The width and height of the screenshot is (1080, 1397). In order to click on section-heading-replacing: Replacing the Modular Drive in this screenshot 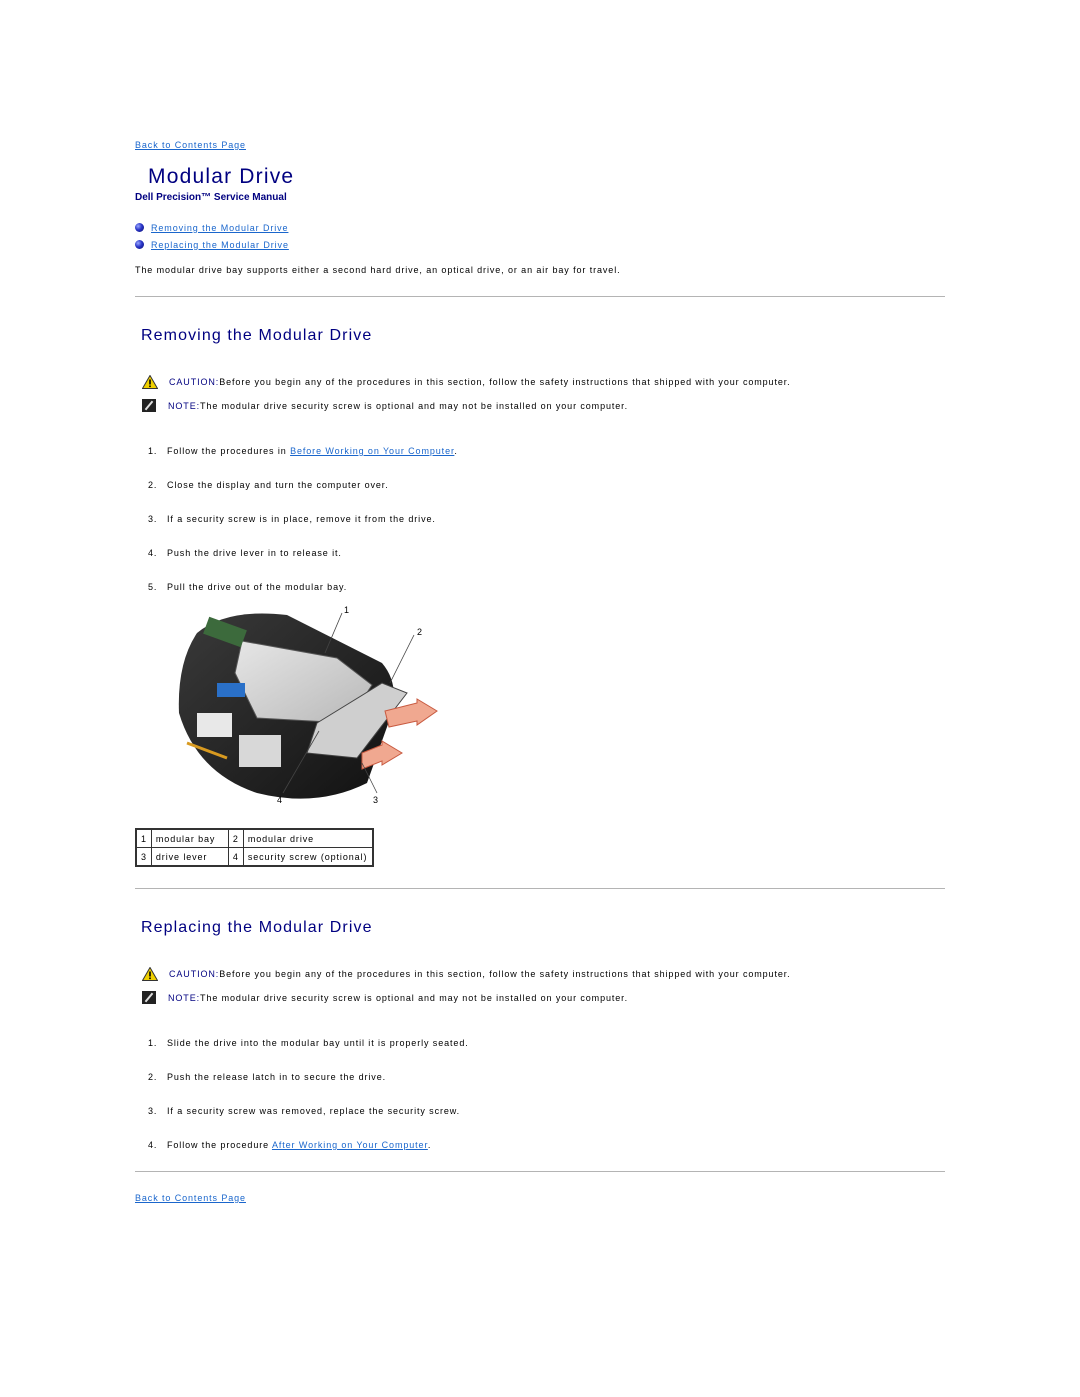, I will do `click(257, 927)`.